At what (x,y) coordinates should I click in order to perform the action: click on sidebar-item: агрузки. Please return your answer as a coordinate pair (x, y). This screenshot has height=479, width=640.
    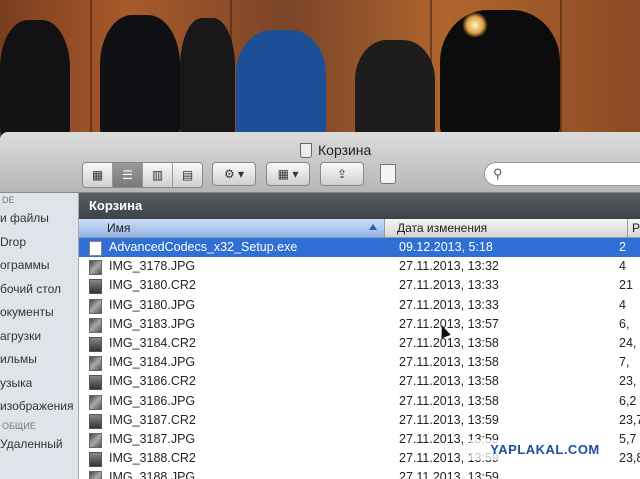
    Looking at the image, I should click on (39, 337).